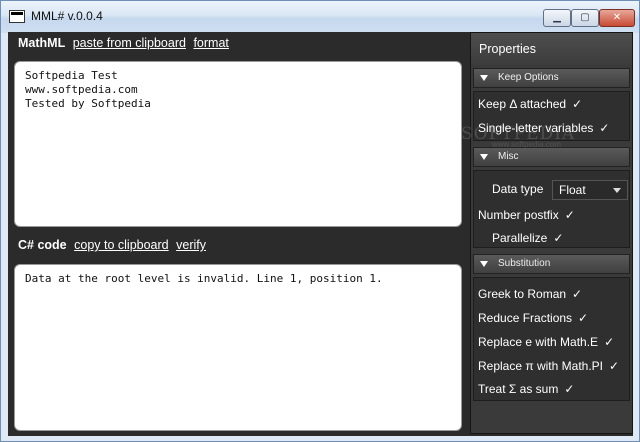 This screenshot has width=640, height=442. I want to click on option-reduce-fractions: Reduce Fractions ✓, so click(533, 318).